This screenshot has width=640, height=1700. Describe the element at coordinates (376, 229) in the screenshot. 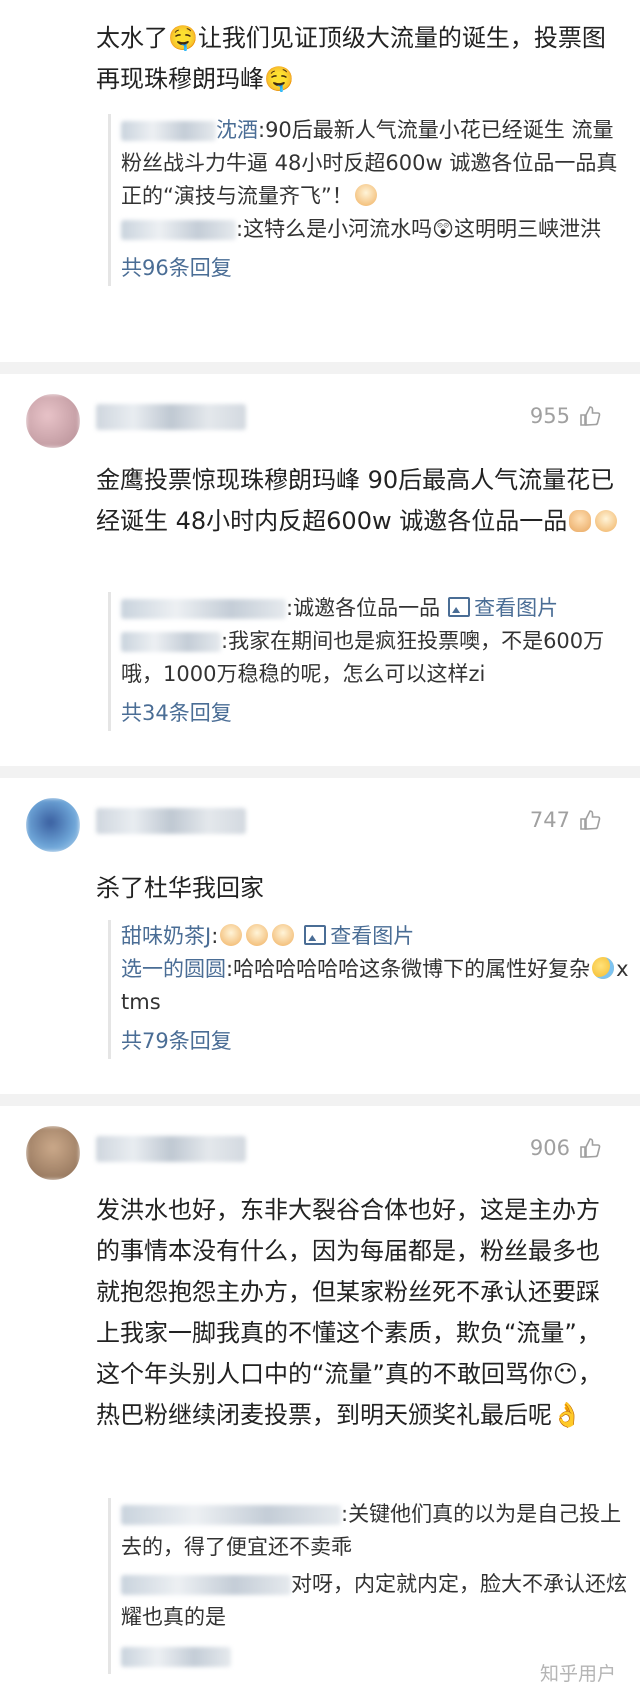

I see `reply-item: :这特么是小河流水吗😲这明明三峡泄洪` at that location.